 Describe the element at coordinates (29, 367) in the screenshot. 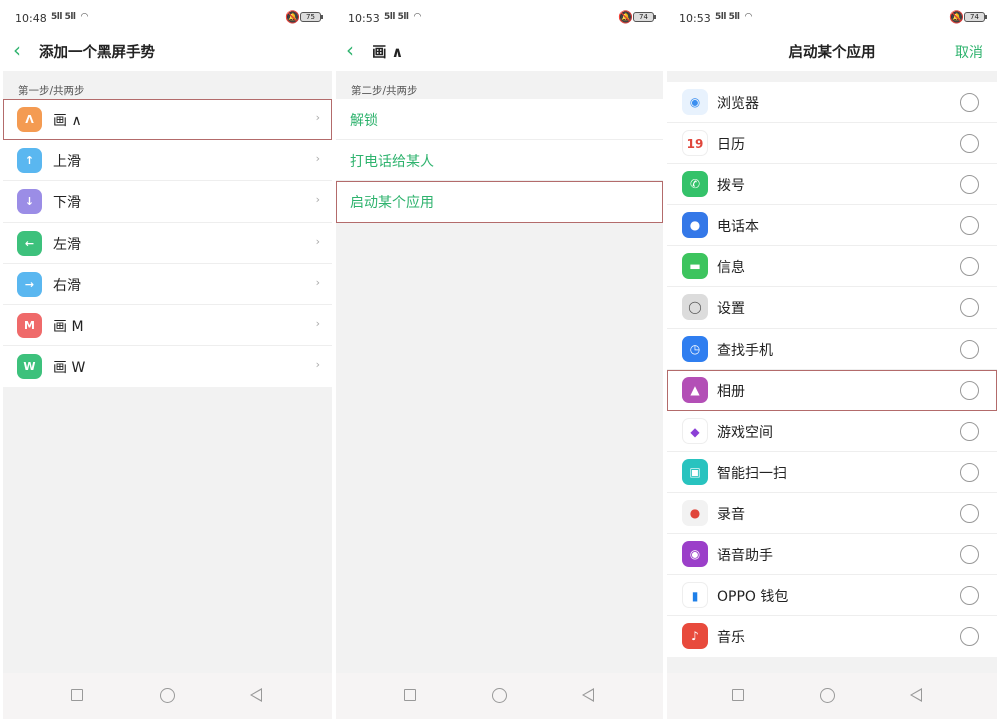

I see `gesture-icon: W` at that location.